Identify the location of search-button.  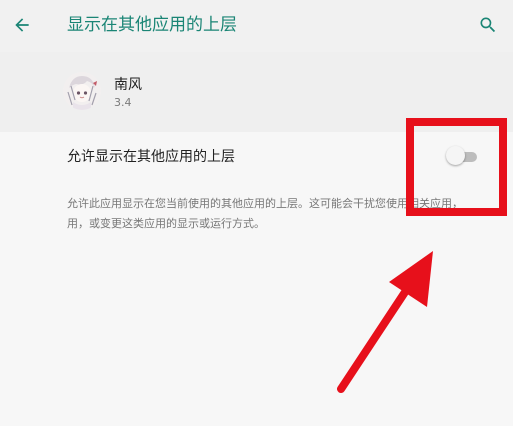
(488, 25).